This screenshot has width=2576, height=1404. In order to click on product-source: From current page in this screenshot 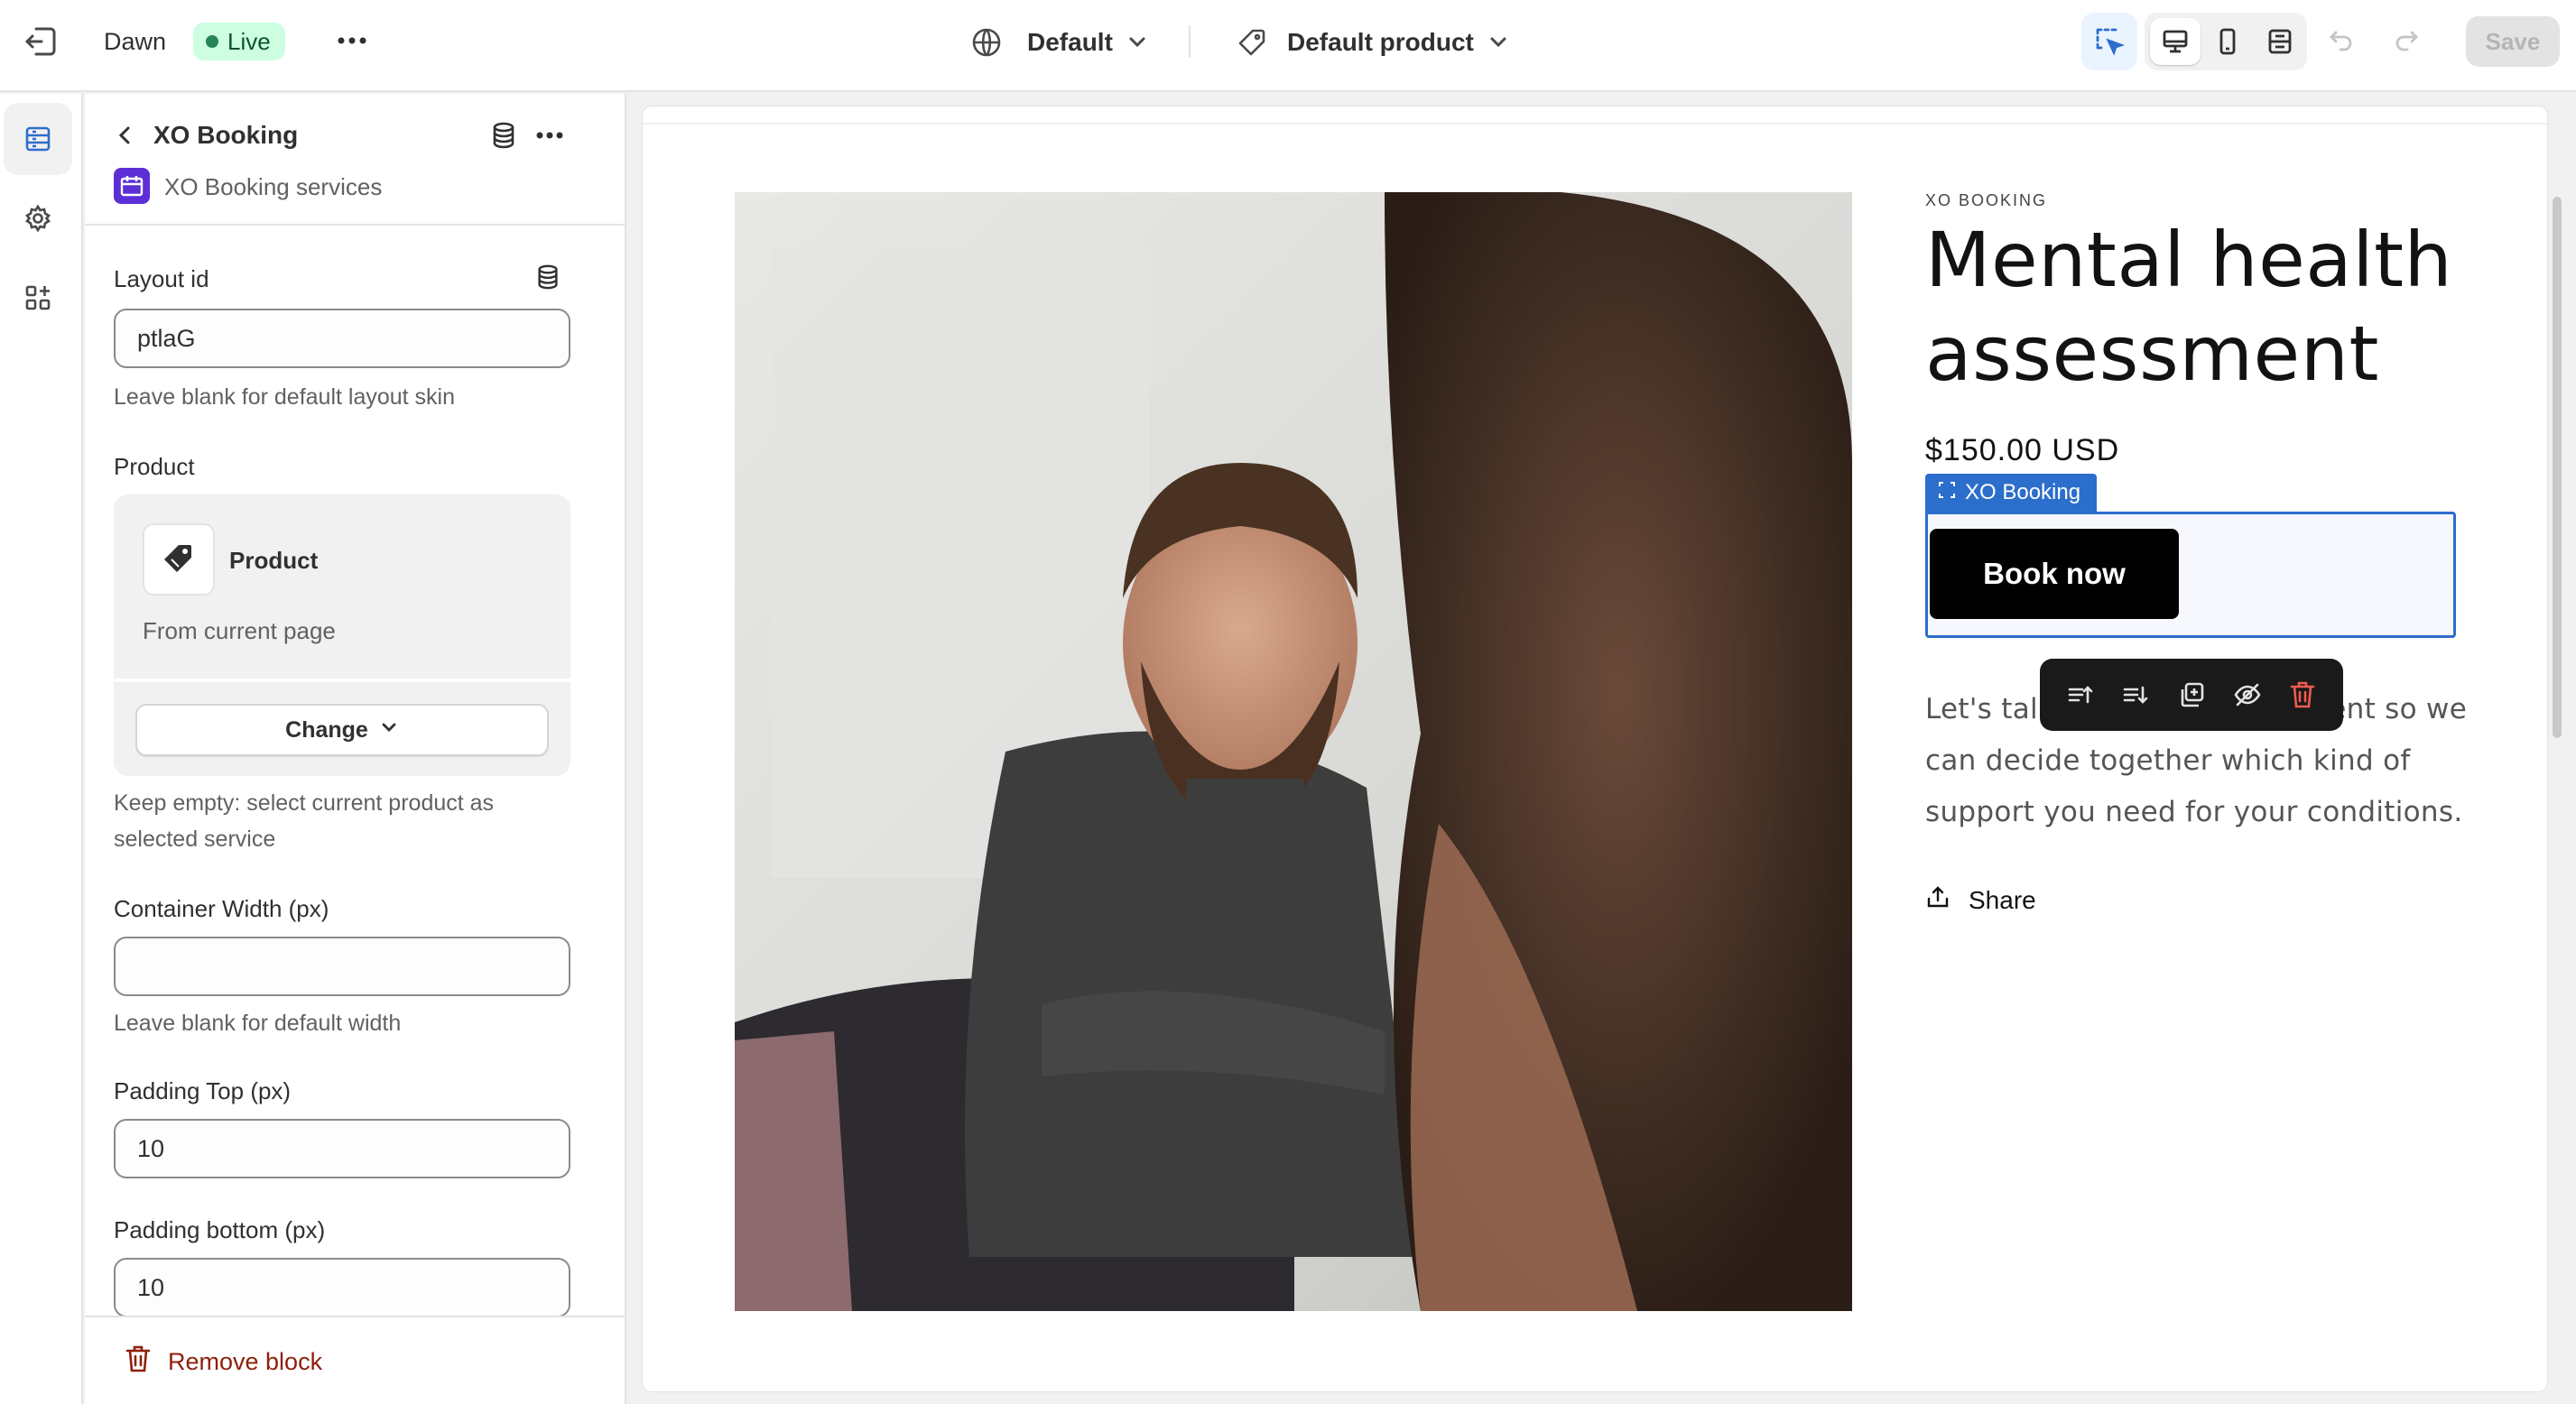, I will do `click(239, 630)`.